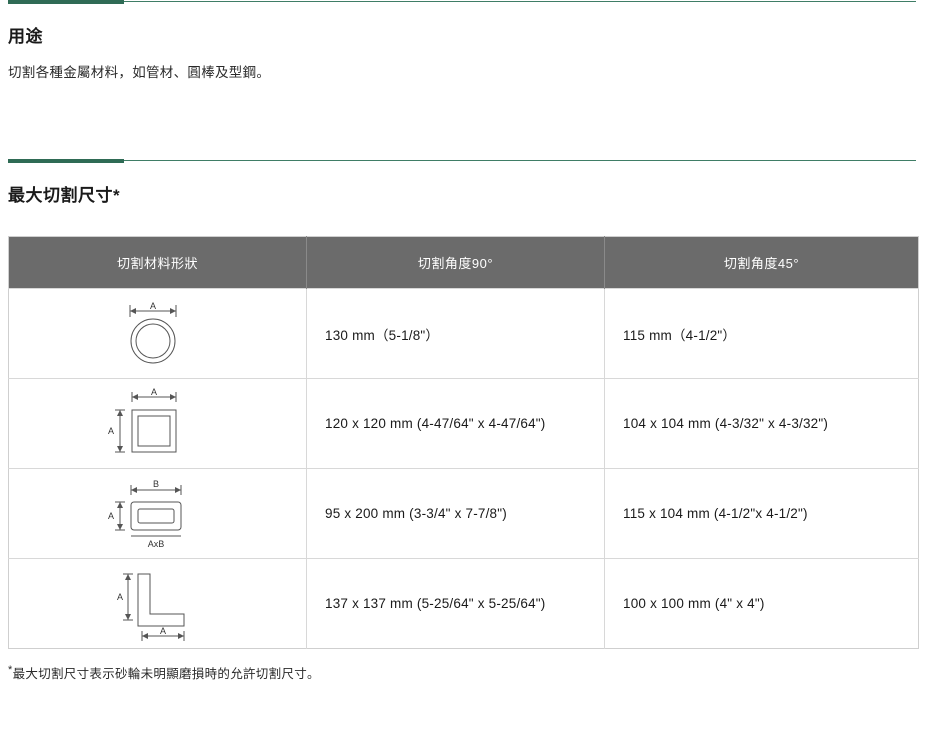  Describe the element at coordinates (144, 514) in the screenshot. I see `rectangular-tube-icon: B A AxB` at that location.